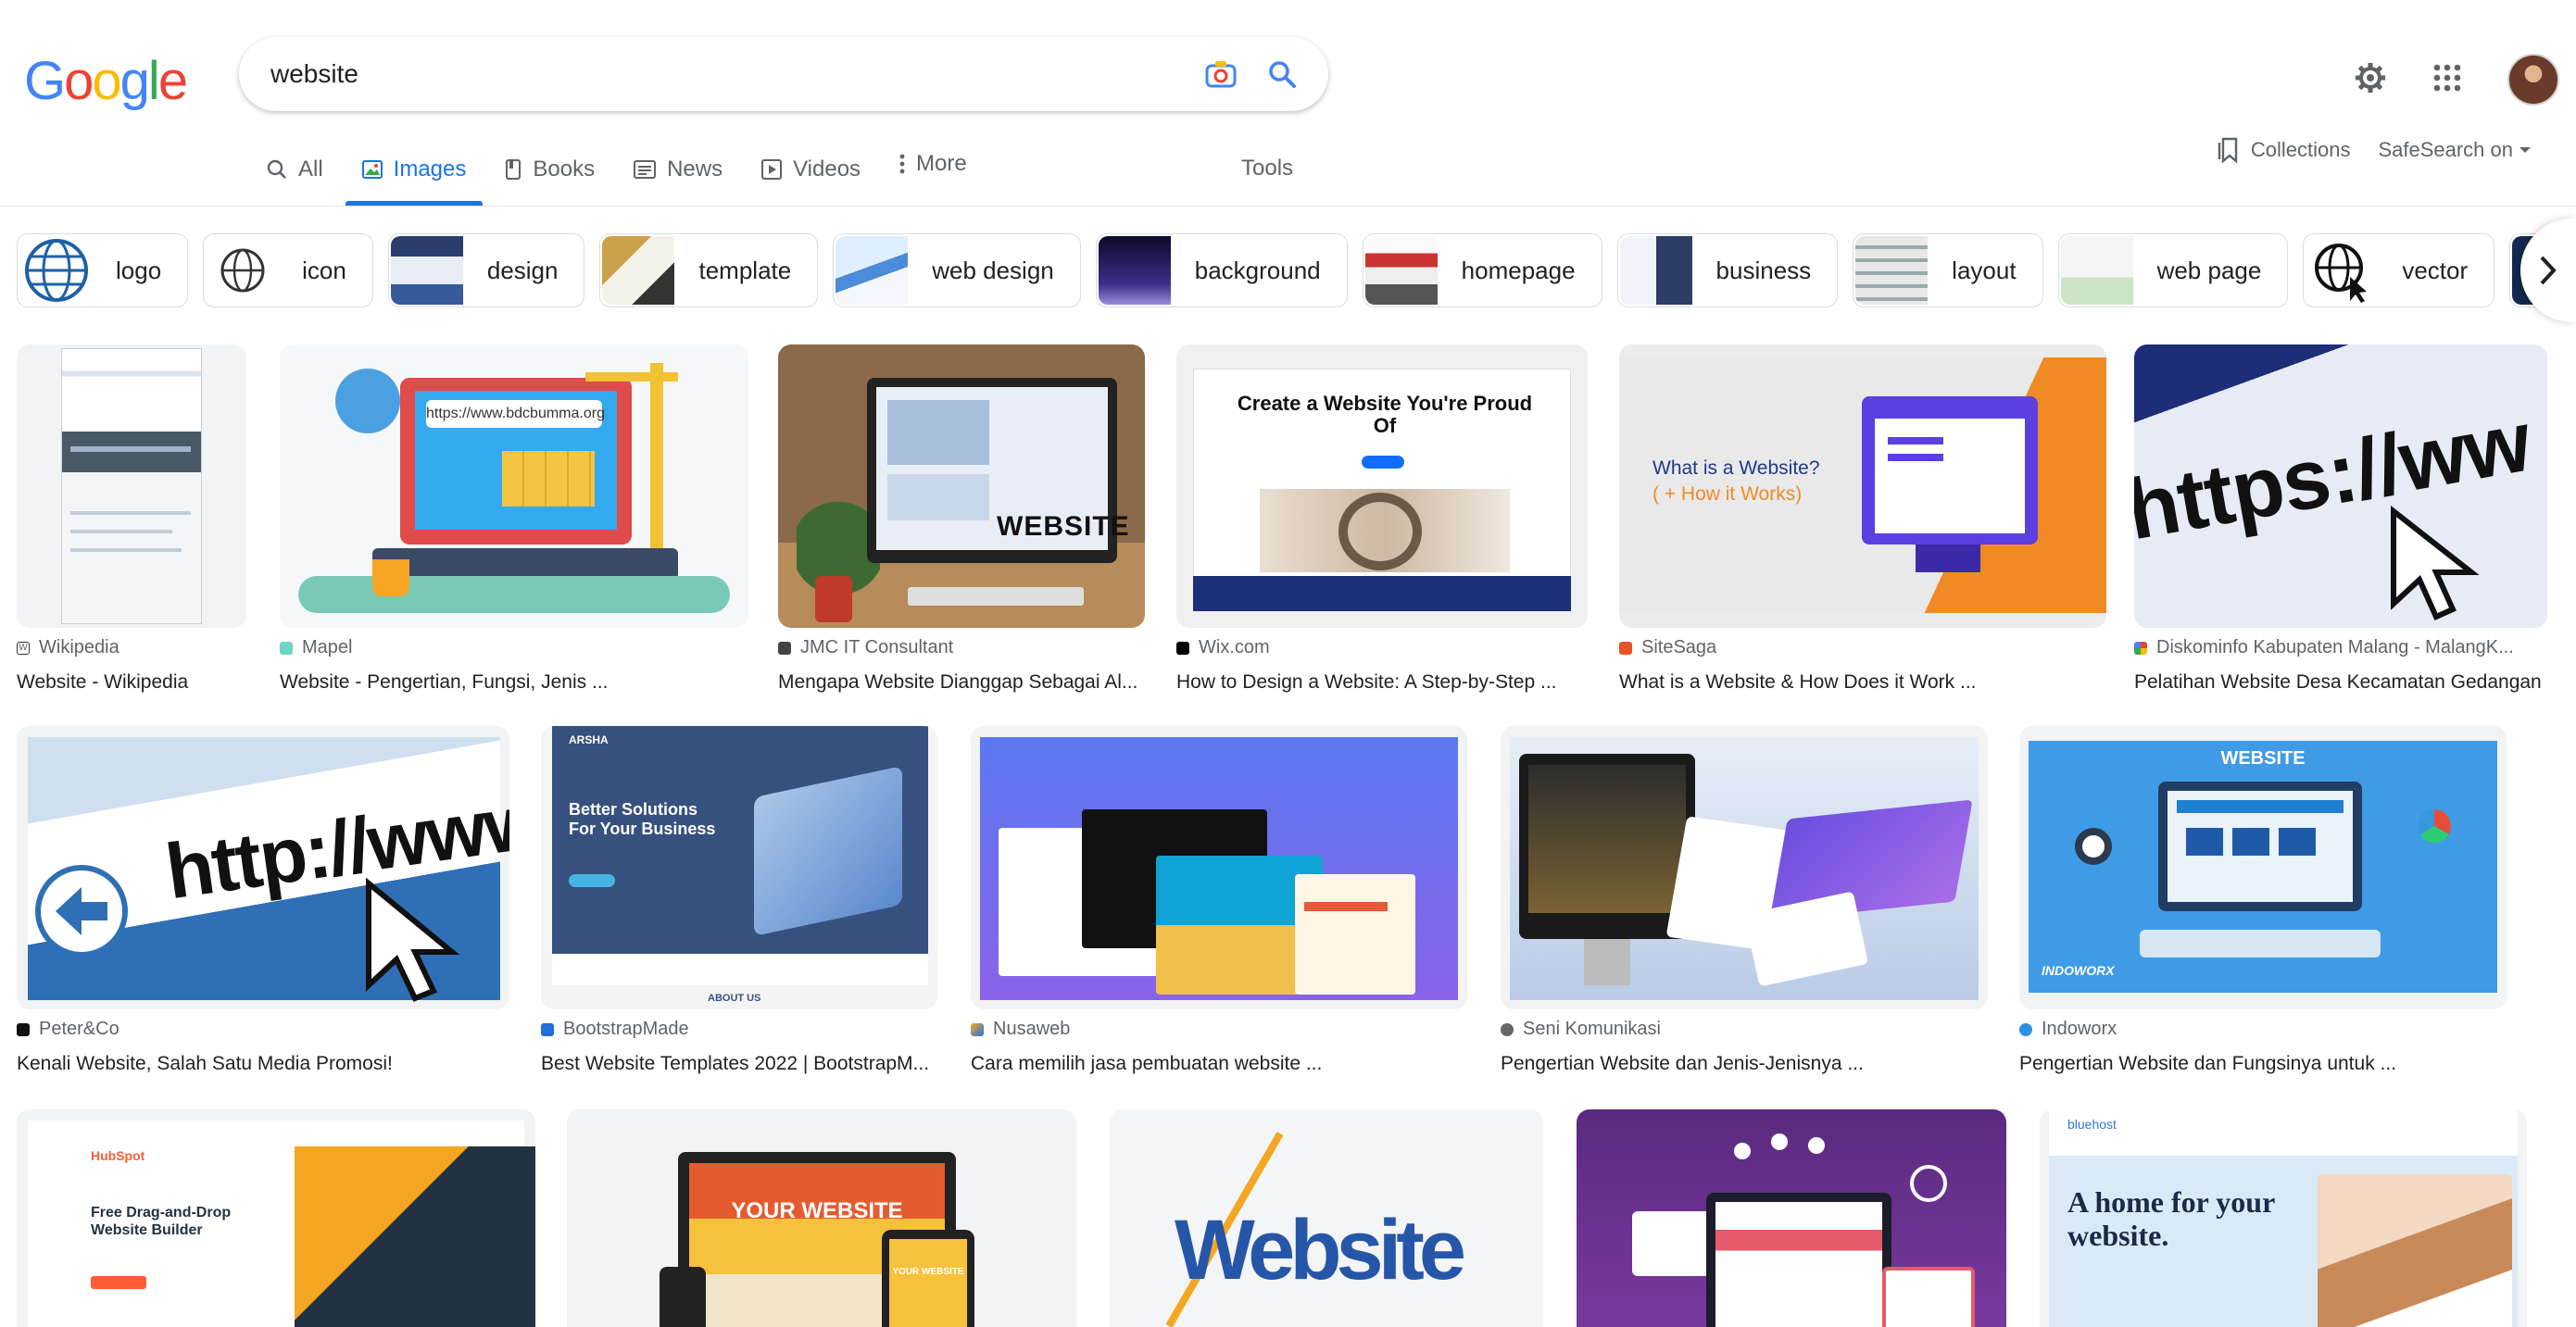 The image size is (2576, 1327). Describe the element at coordinates (2447, 80) in the screenshot. I see `apps-grid-icon` at that location.